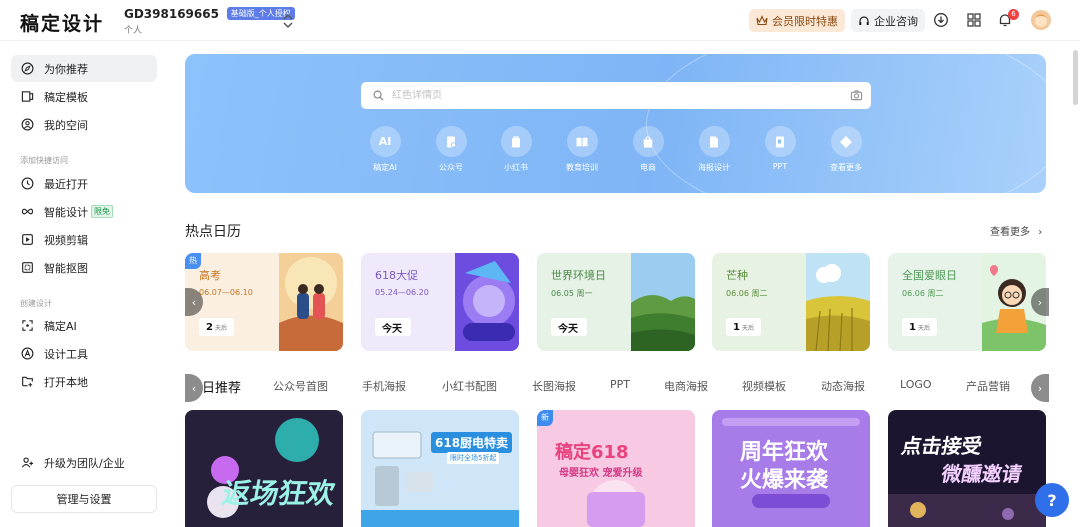  Describe the element at coordinates (620, 384) in the screenshot. I see `tab-ppt: PPT` at that location.